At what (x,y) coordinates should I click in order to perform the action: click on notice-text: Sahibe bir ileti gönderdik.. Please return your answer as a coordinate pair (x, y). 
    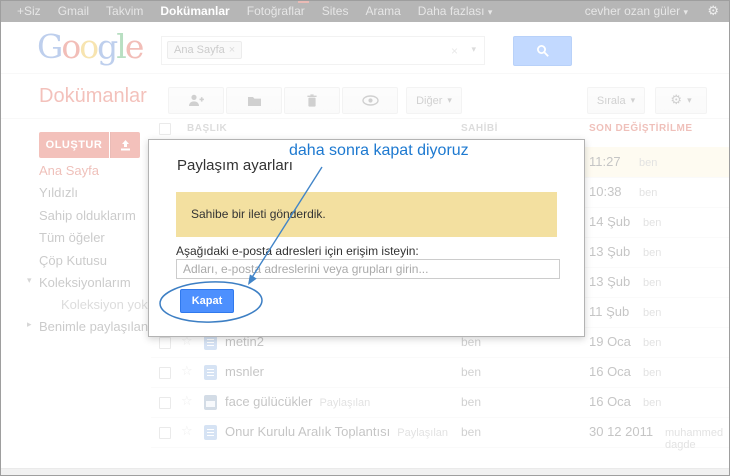
    Looking at the image, I should click on (258, 214).